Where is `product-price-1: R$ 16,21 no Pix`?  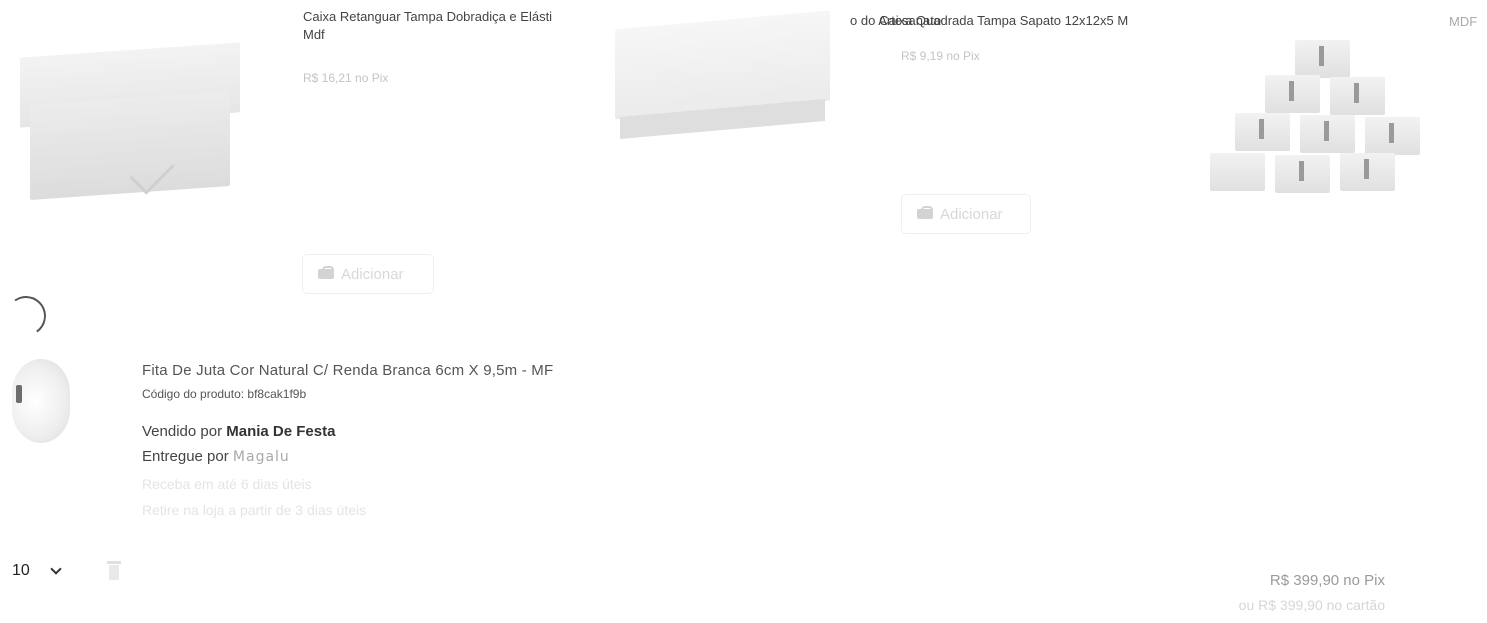 product-price-1: R$ 16,21 no Pix is located at coordinates (346, 78).